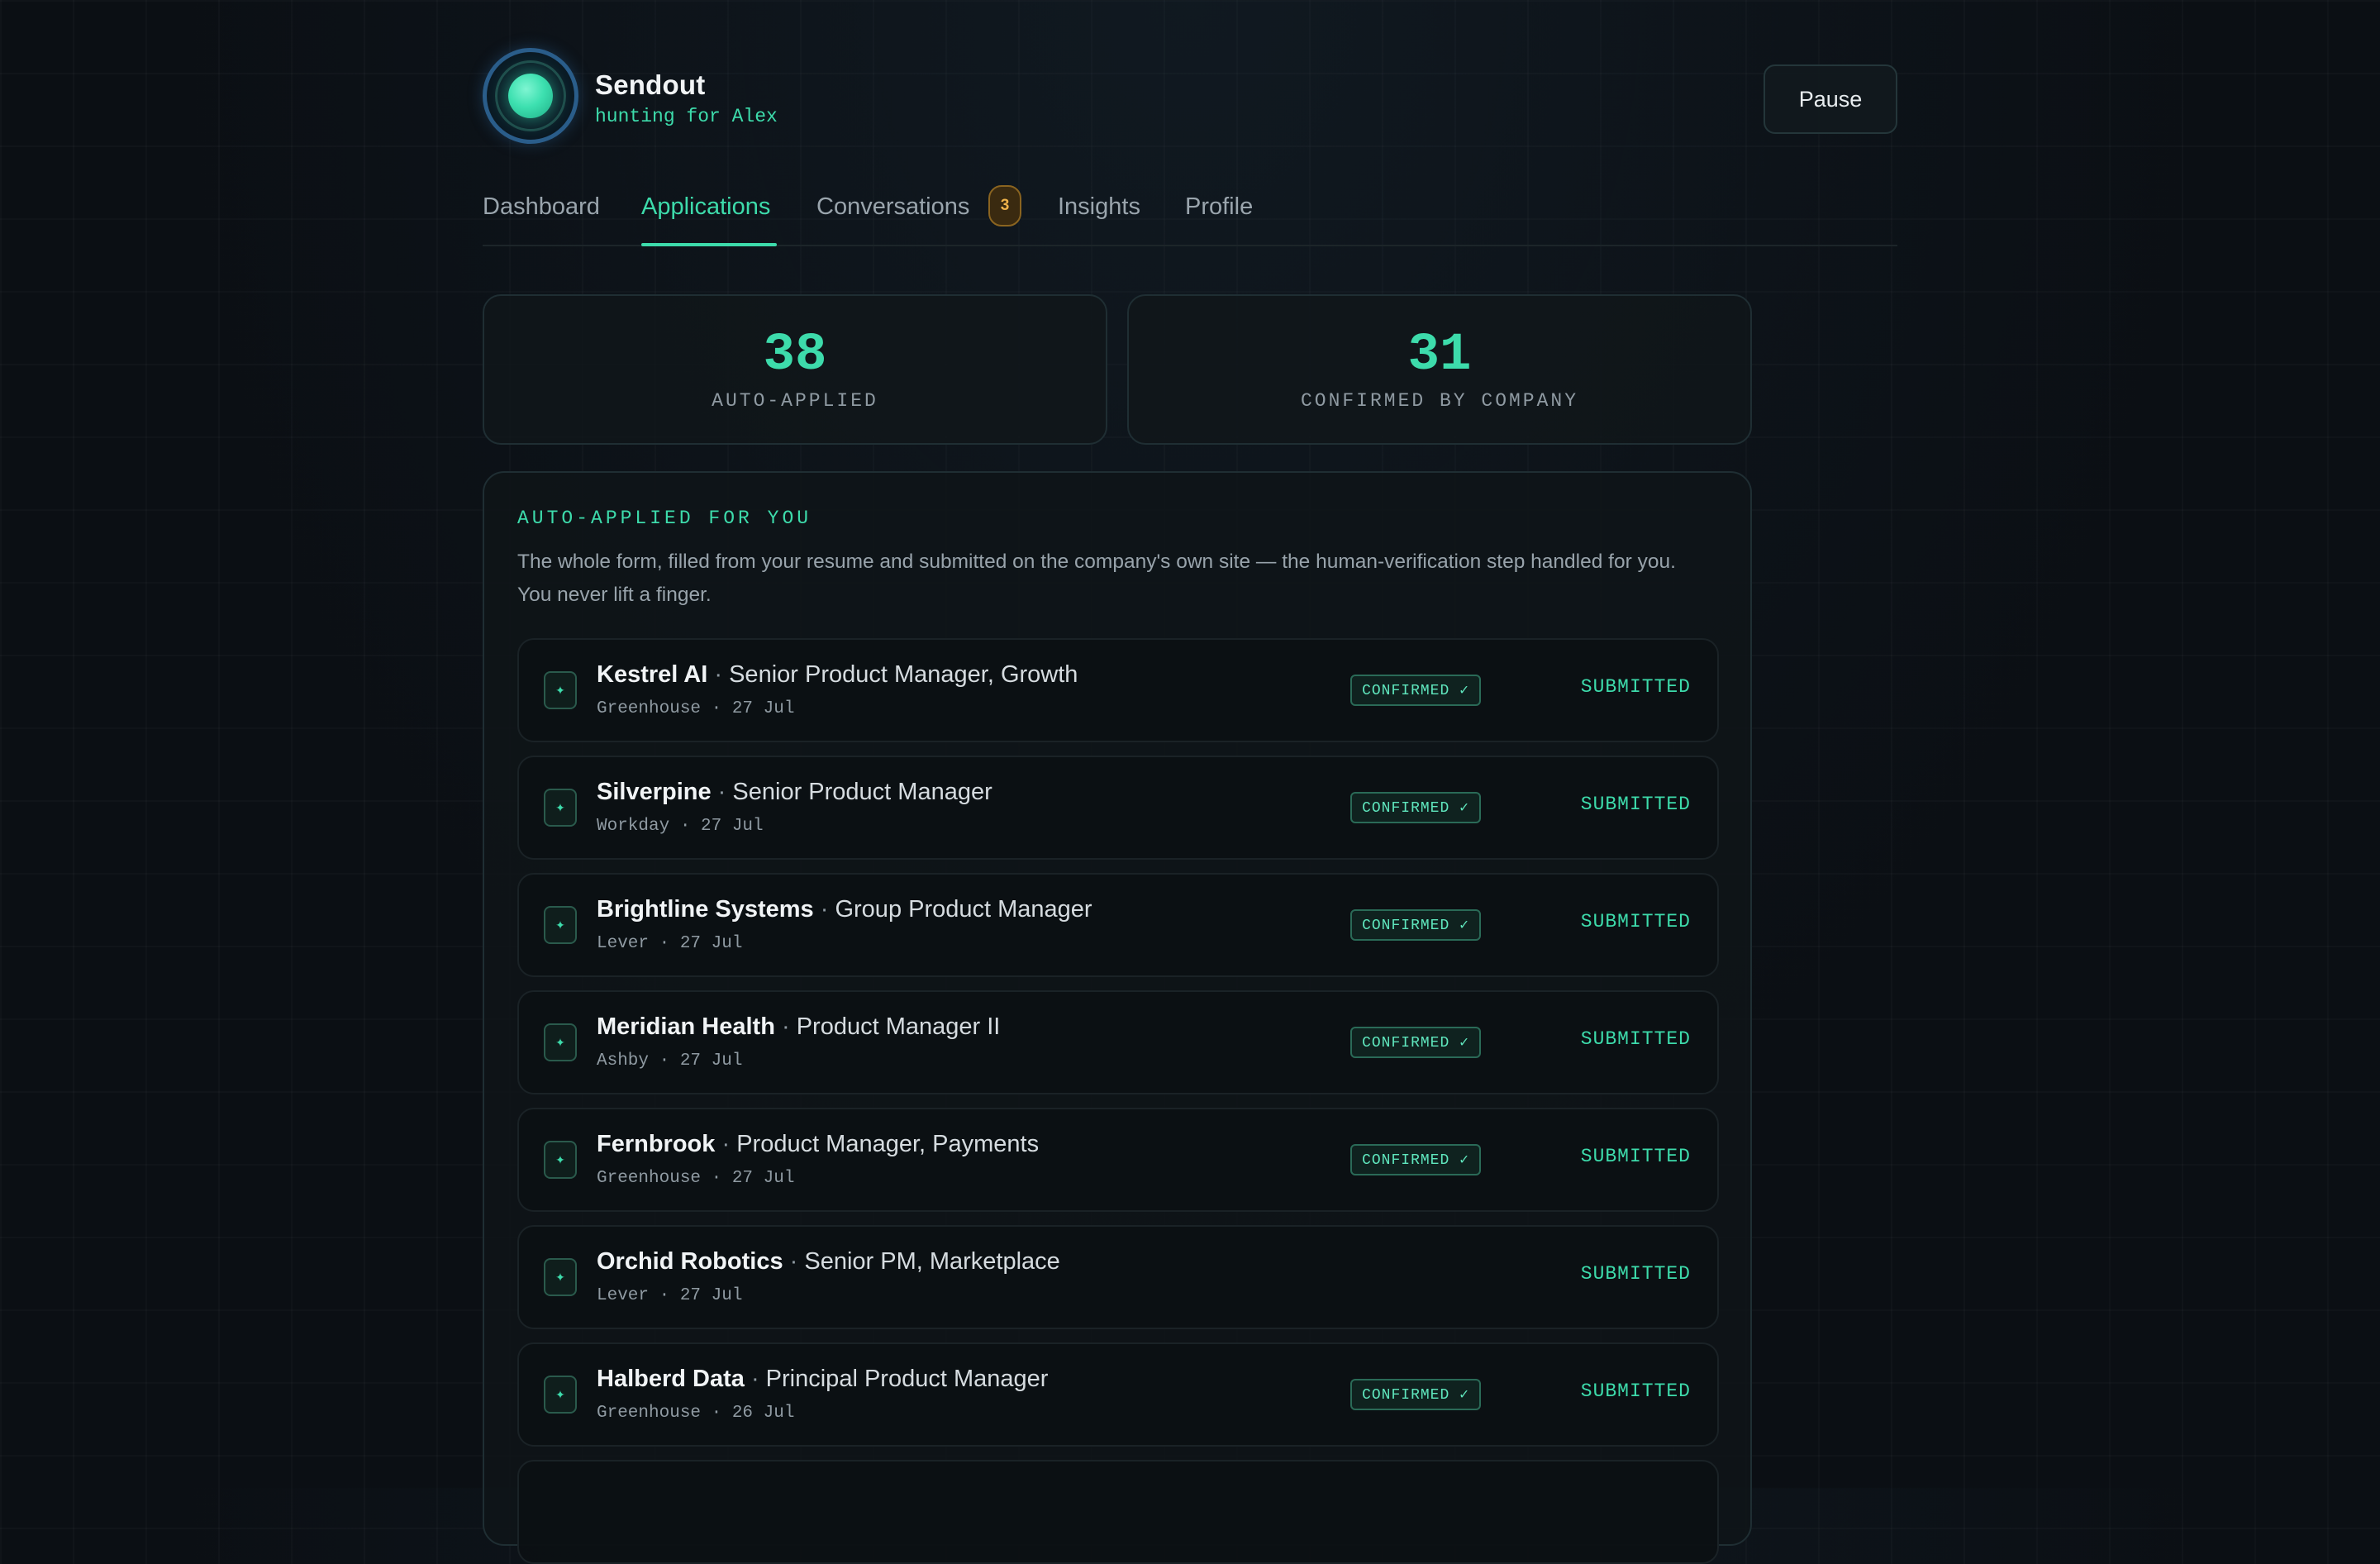 The width and height of the screenshot is (2380, 1564). I want to click on brand-name: Sendout, so click(650, 84).